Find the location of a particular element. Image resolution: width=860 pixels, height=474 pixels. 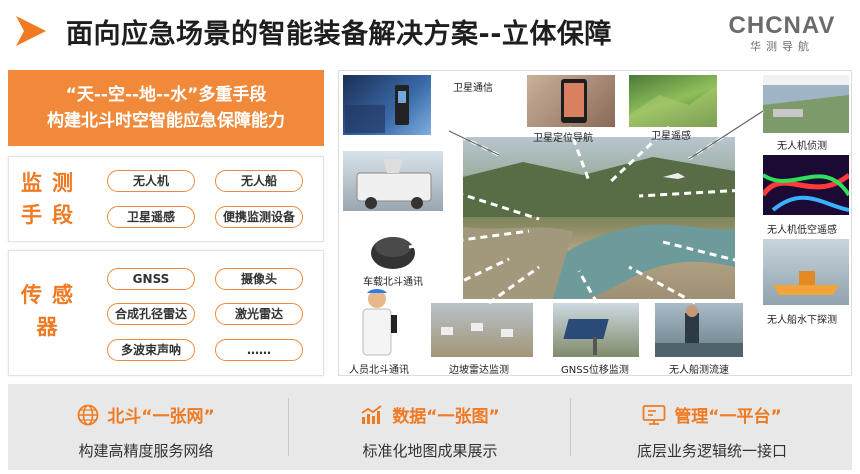

monitoring-panel: 监测 手段 无人机 无人船 卫星遥感 便携监测设备 is located at coordinates (166, 199).